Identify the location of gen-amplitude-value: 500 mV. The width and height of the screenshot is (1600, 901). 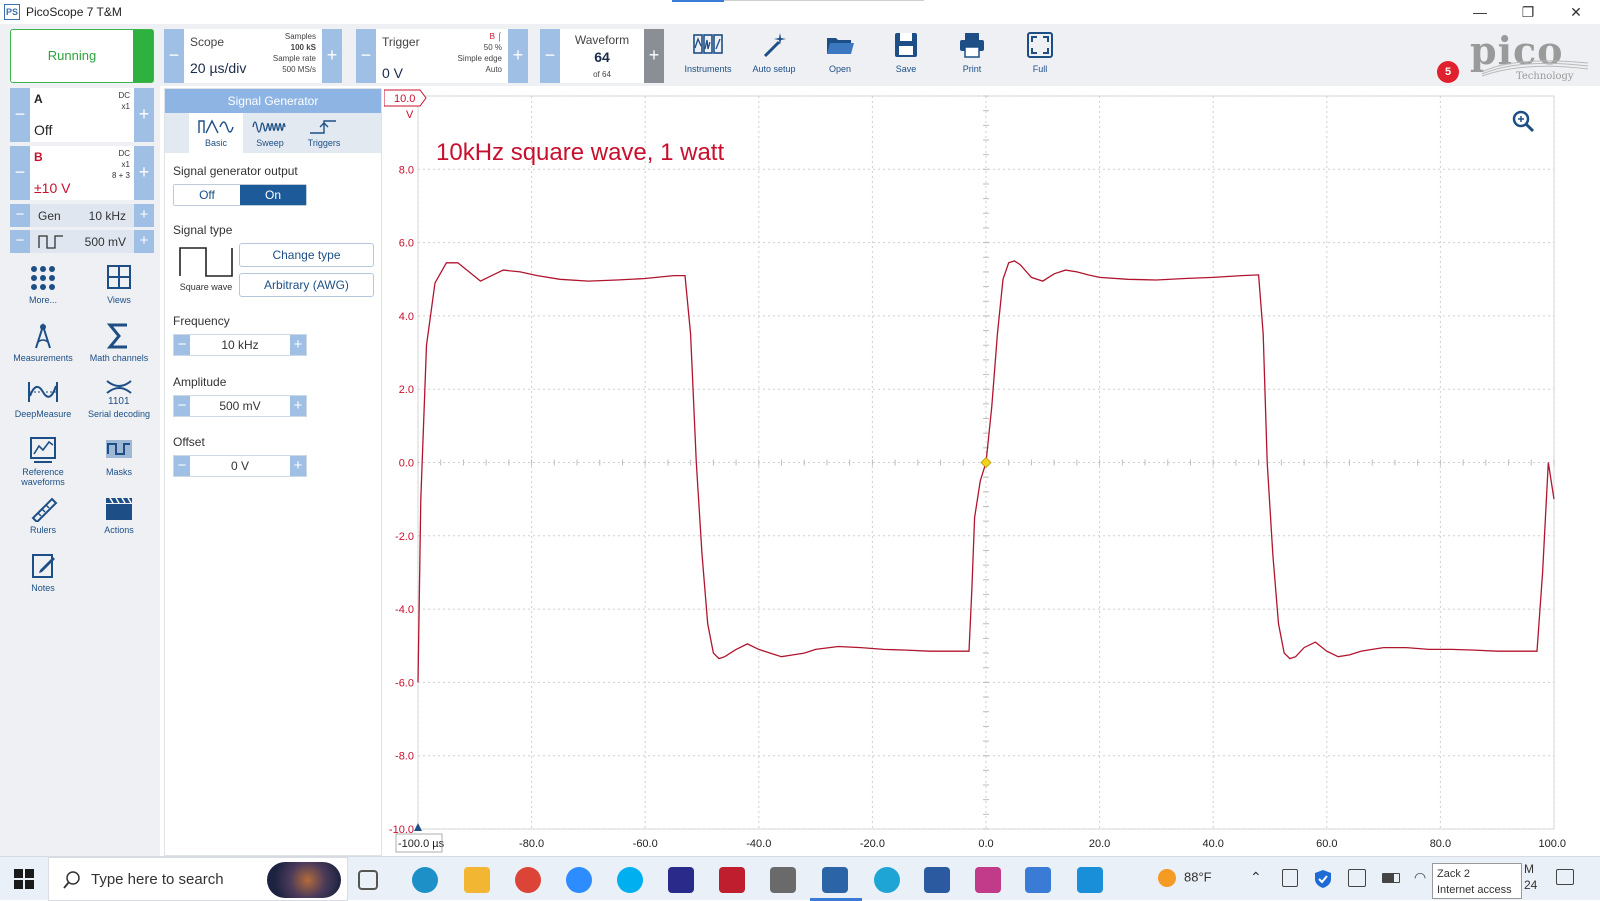
(105, 242).